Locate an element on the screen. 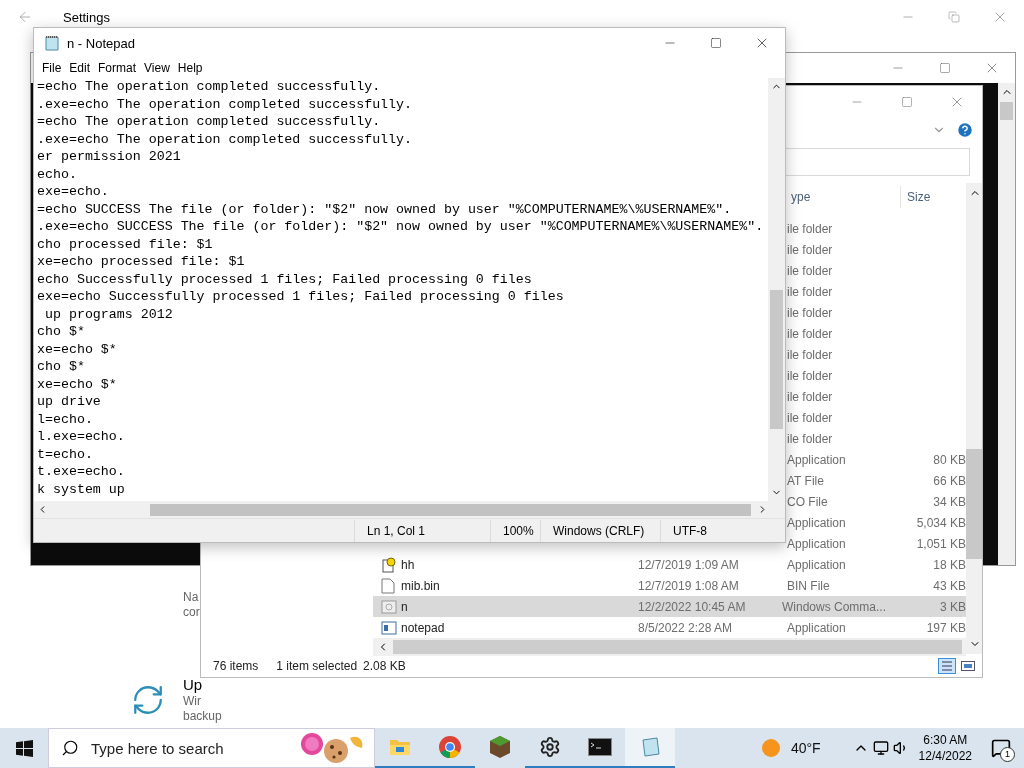 The height and width of the screenshot is (768, 1024). text-line: up drive is located at coordinates (69, 402).